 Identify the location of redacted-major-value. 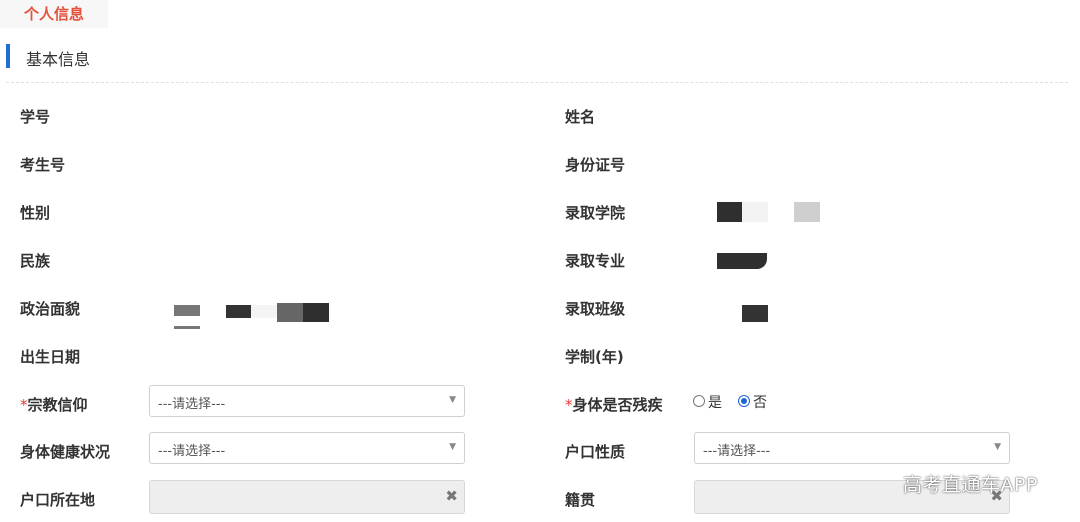
(742, 261).